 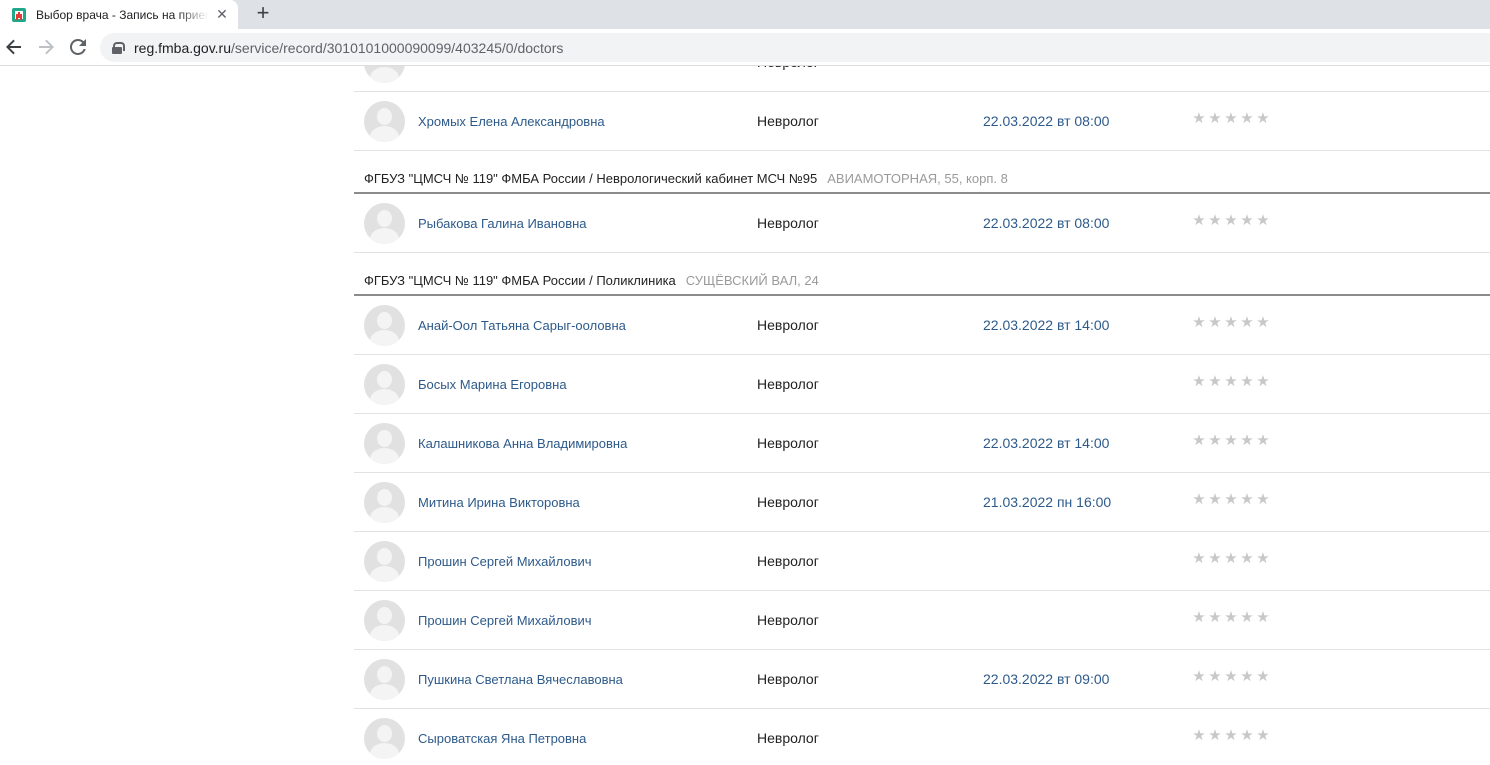 I want to click on doctor-name-link: Сыроватская Яна Петровна, so click(x=502, y=738).